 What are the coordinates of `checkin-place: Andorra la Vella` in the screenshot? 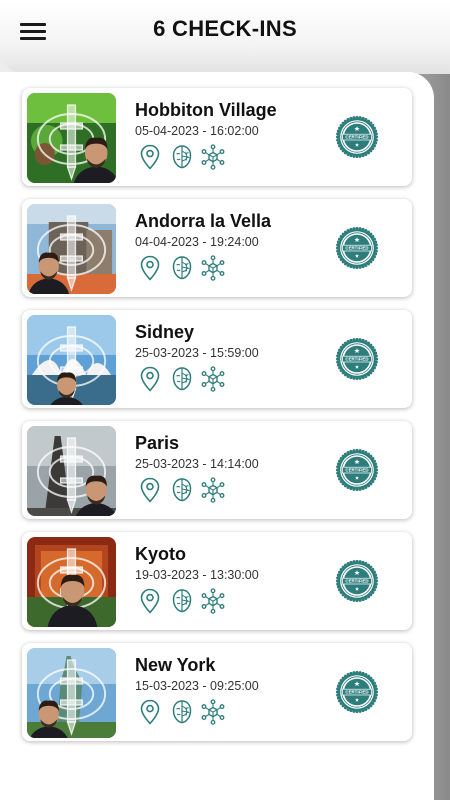 It's located at (203, 221).